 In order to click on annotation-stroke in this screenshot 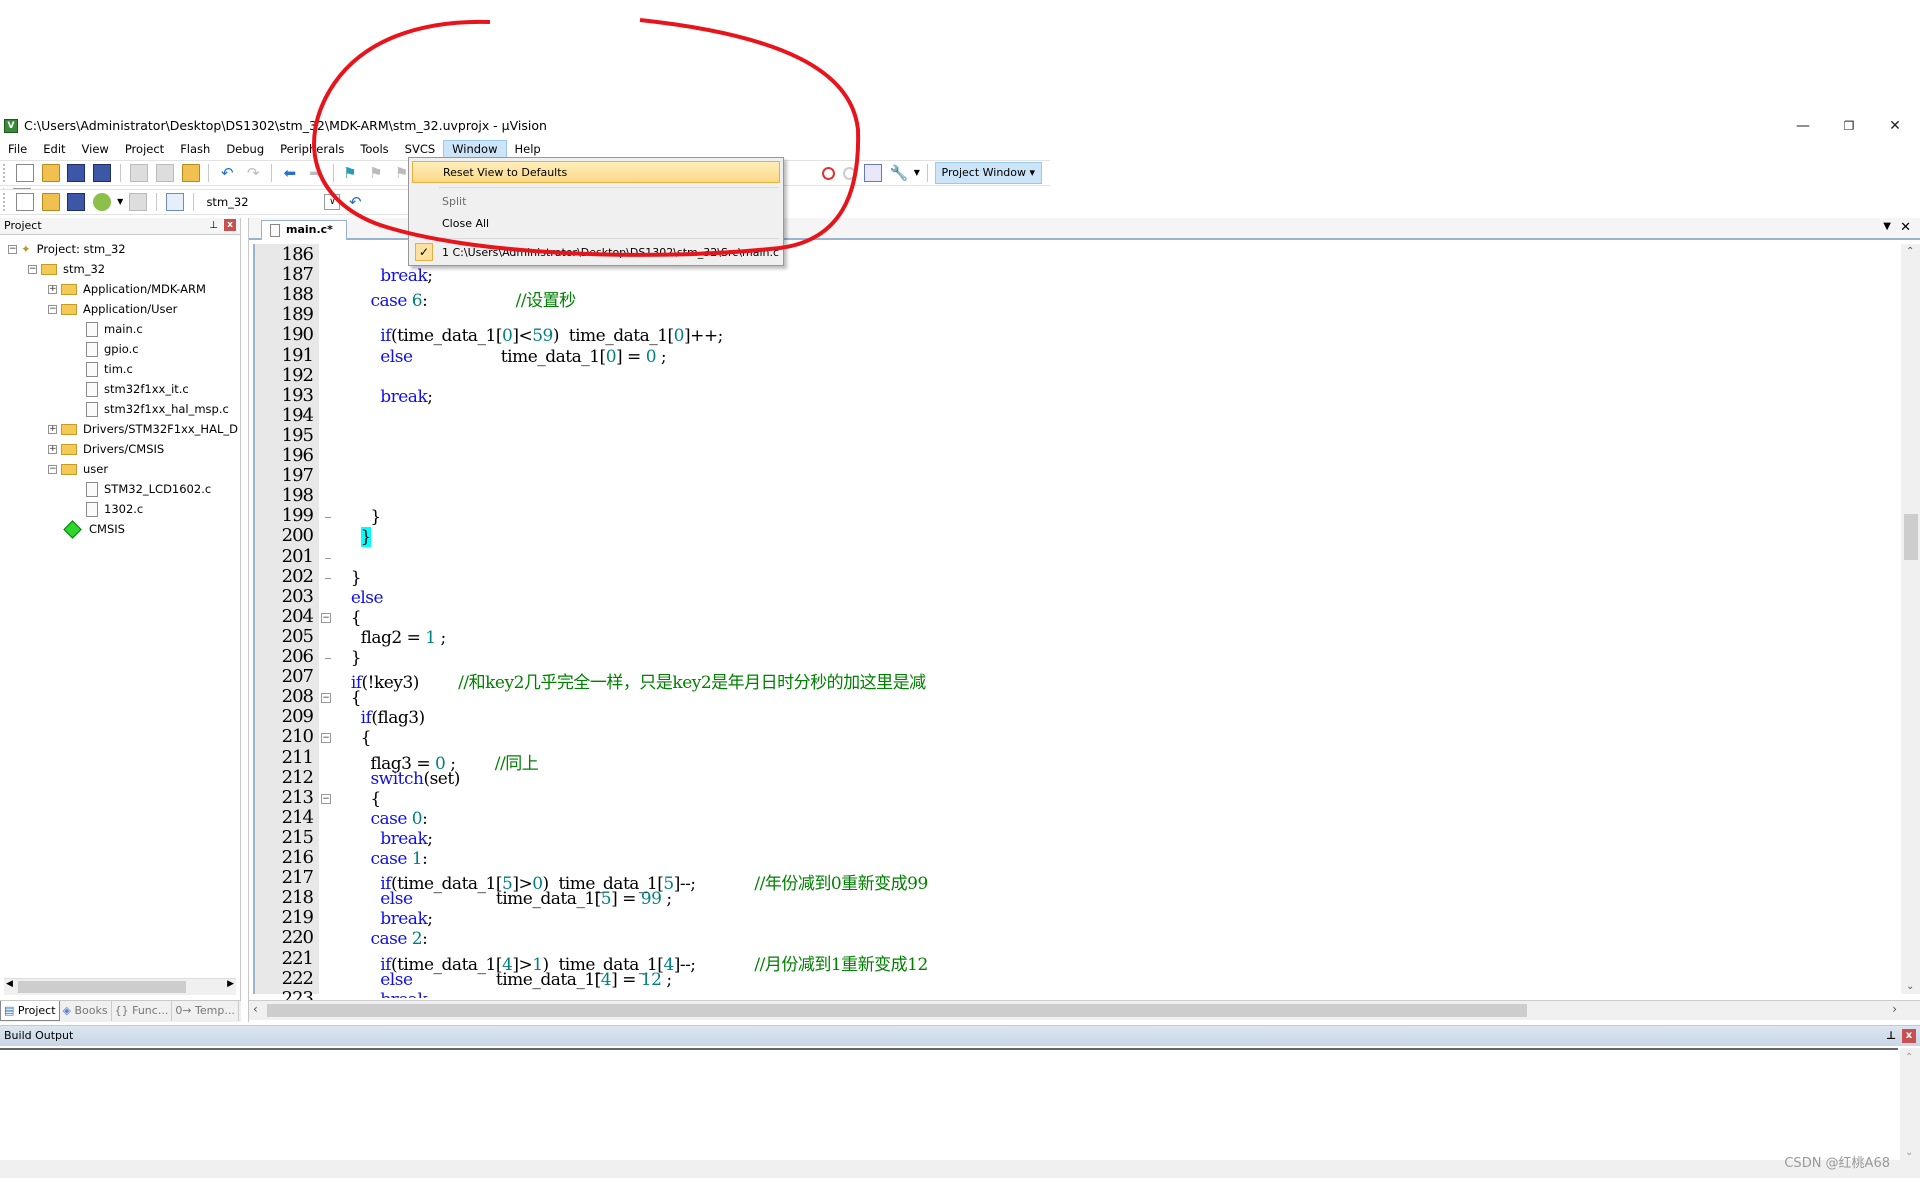, I will do `click(586, 137)`.